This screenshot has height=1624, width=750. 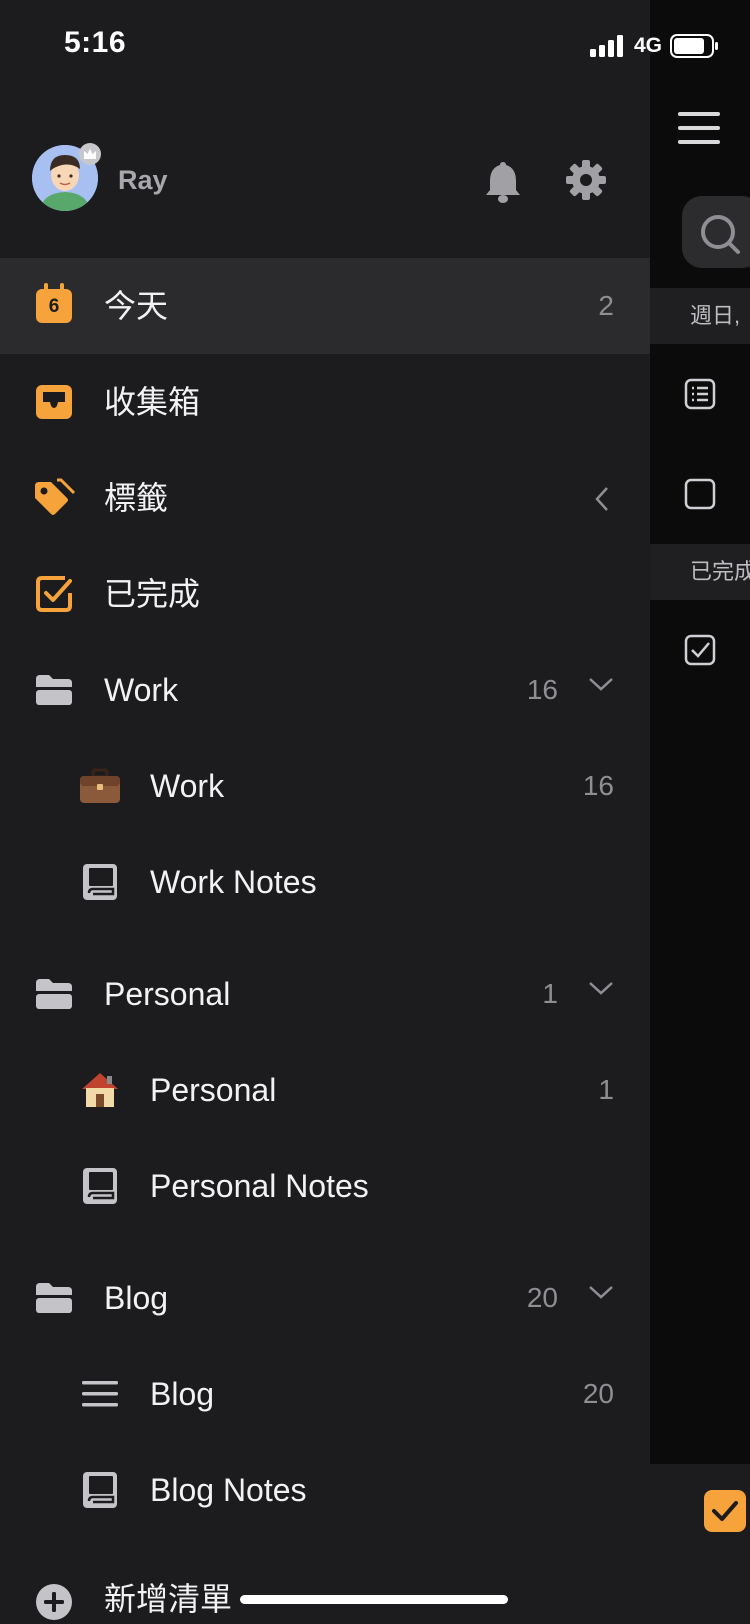 I want to click on date-section-header: 週日,, so click(x=700, y=316).